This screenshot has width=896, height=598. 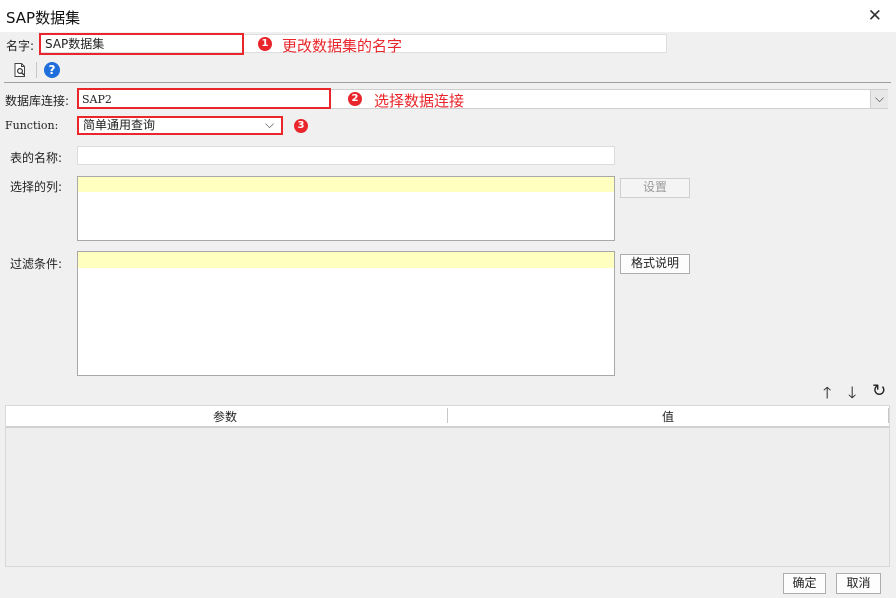 I want to click on preview-icon, so click(x=20, y=70).